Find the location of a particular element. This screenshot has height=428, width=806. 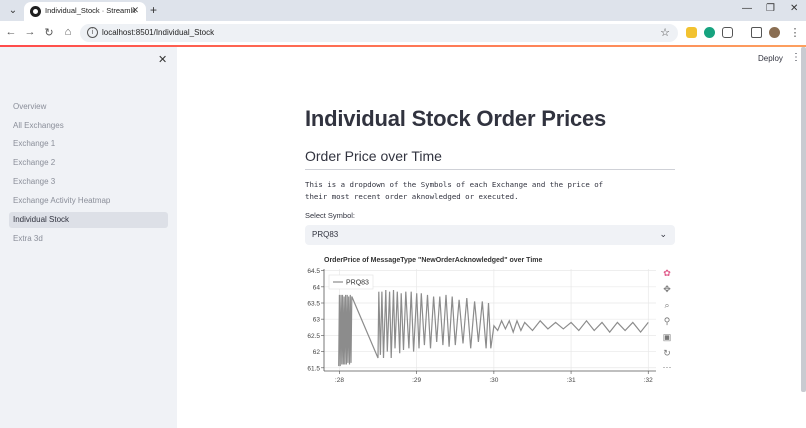

y-tick-label: 64.5 is located at coordinates (313, 271).